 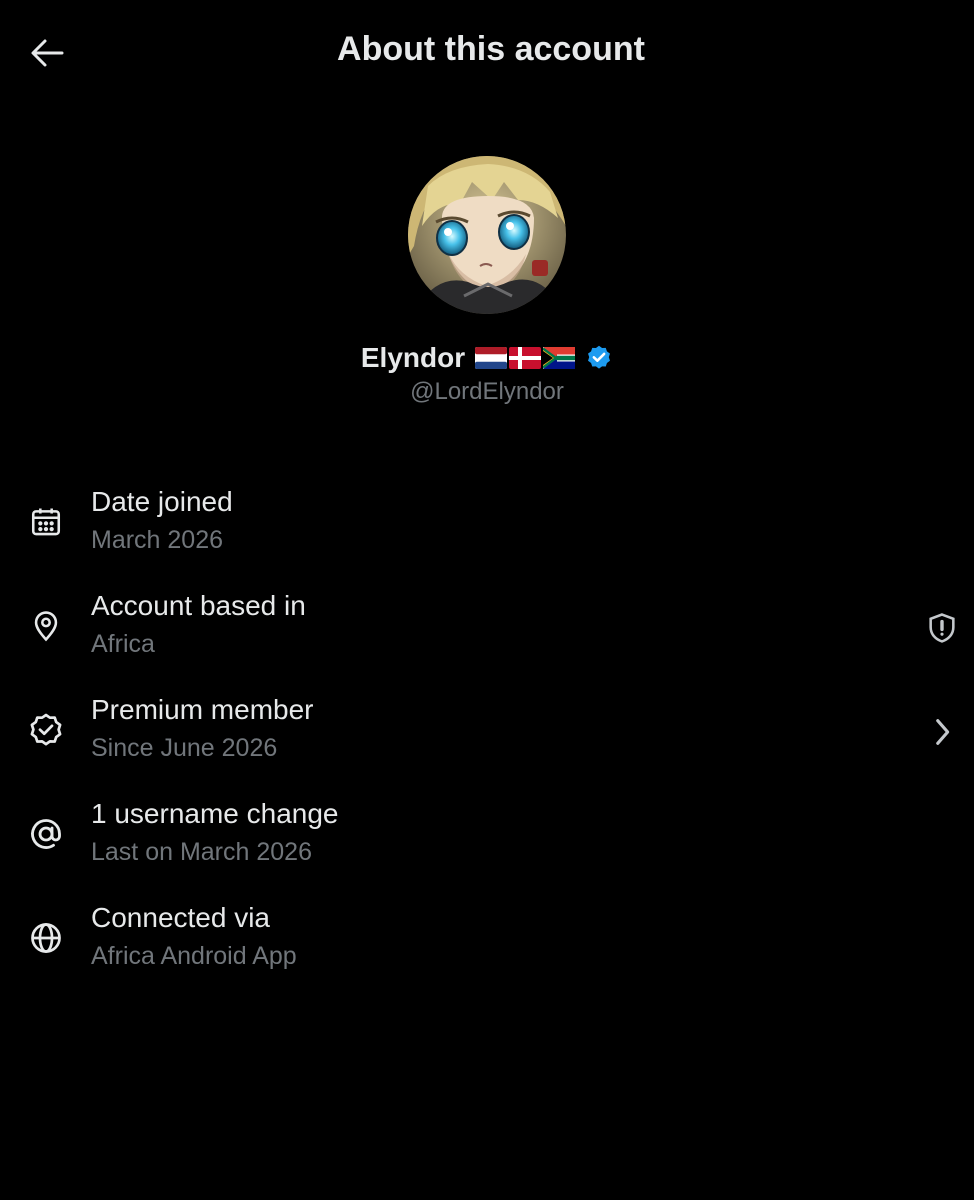 What do you see at coordinates (157, 540) in the screenshot?
I see `info-value: March 2026` at bounding box center [157, 540].